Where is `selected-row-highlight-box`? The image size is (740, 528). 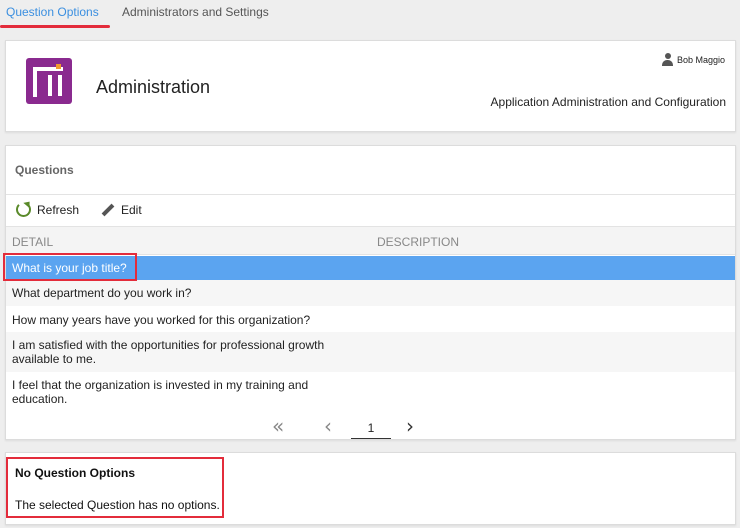
selected-row-highlight-box is located at coordinates (70, 267).